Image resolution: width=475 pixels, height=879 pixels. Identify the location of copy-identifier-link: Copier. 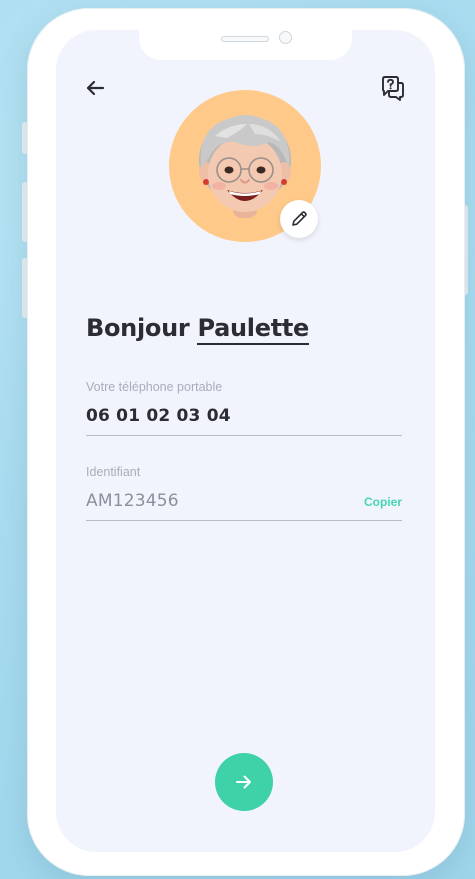
(383, 502).